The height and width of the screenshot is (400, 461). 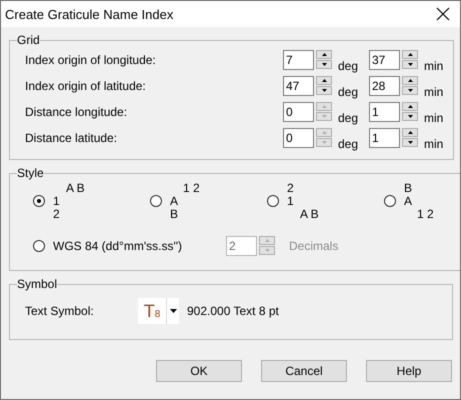 I want to click on degrees-field: 7, so click(x=298, y=60).